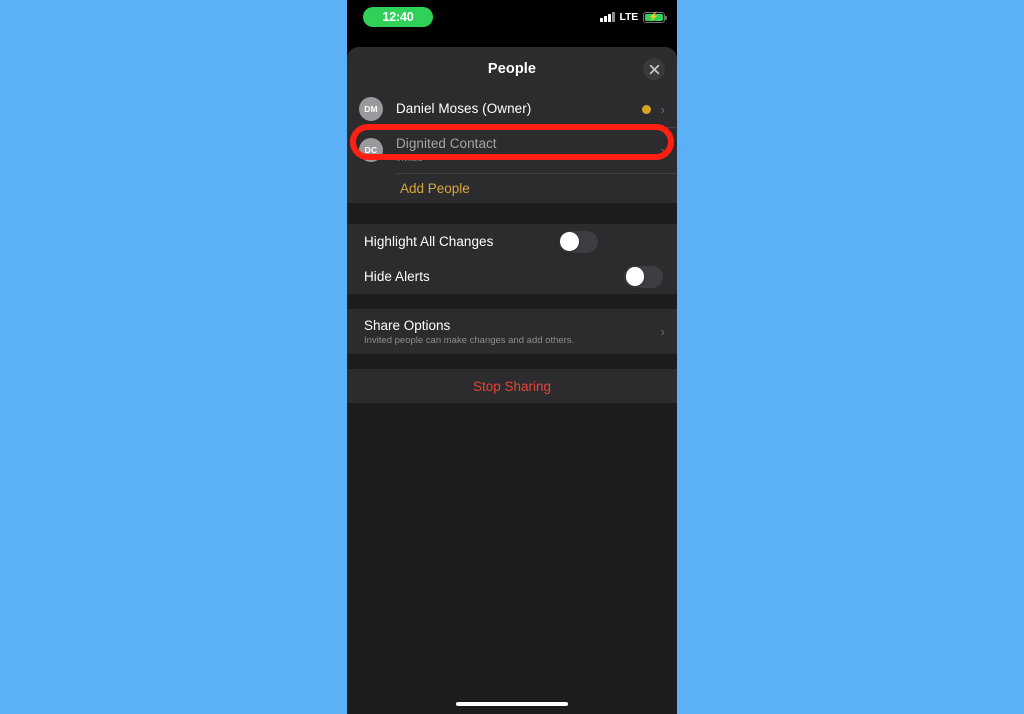 The image size is (1024, 714). I want to click on status-bar-time-pill: 12:40, so click(398, 17).